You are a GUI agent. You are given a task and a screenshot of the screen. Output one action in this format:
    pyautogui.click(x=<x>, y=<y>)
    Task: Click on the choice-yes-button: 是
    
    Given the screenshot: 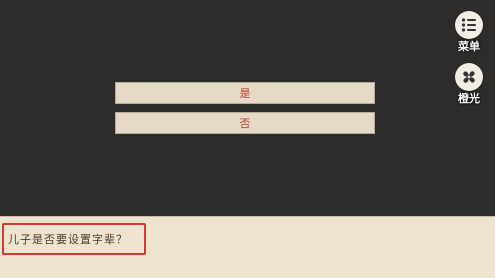 What is the action you would take?
    pyautogui.click(x=245, y=93)
    